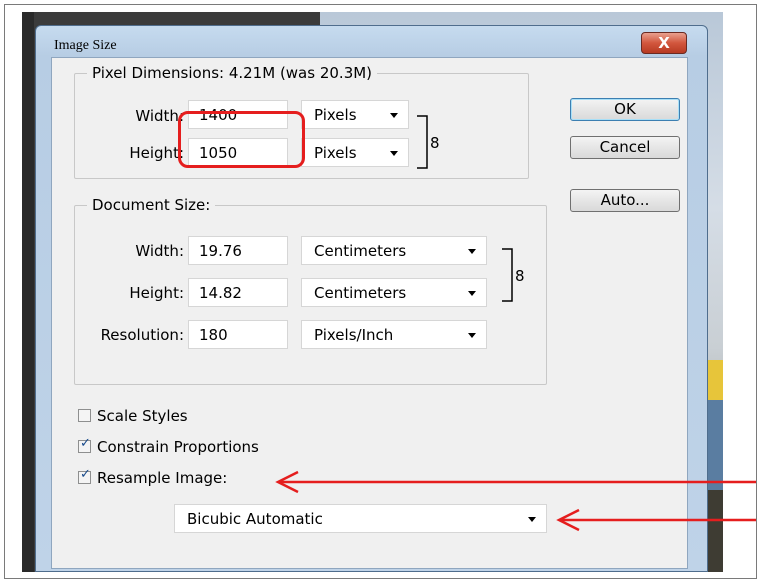 This screenshot has height=584, width=763. I want to click on arrow-to-resample-method, so click(656, 520).